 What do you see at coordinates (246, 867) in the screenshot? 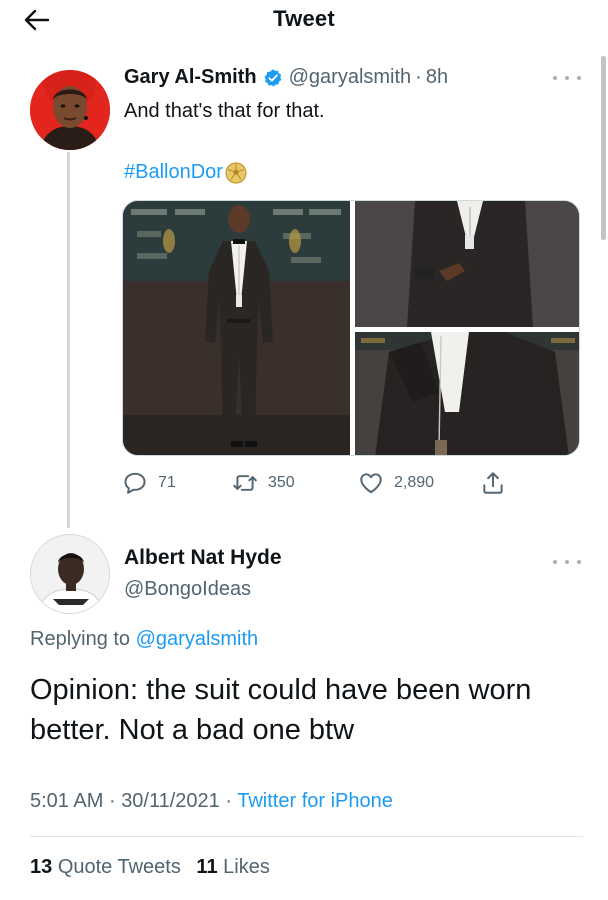
I see `likes-label: Likes` at bounding box center [246, 867].